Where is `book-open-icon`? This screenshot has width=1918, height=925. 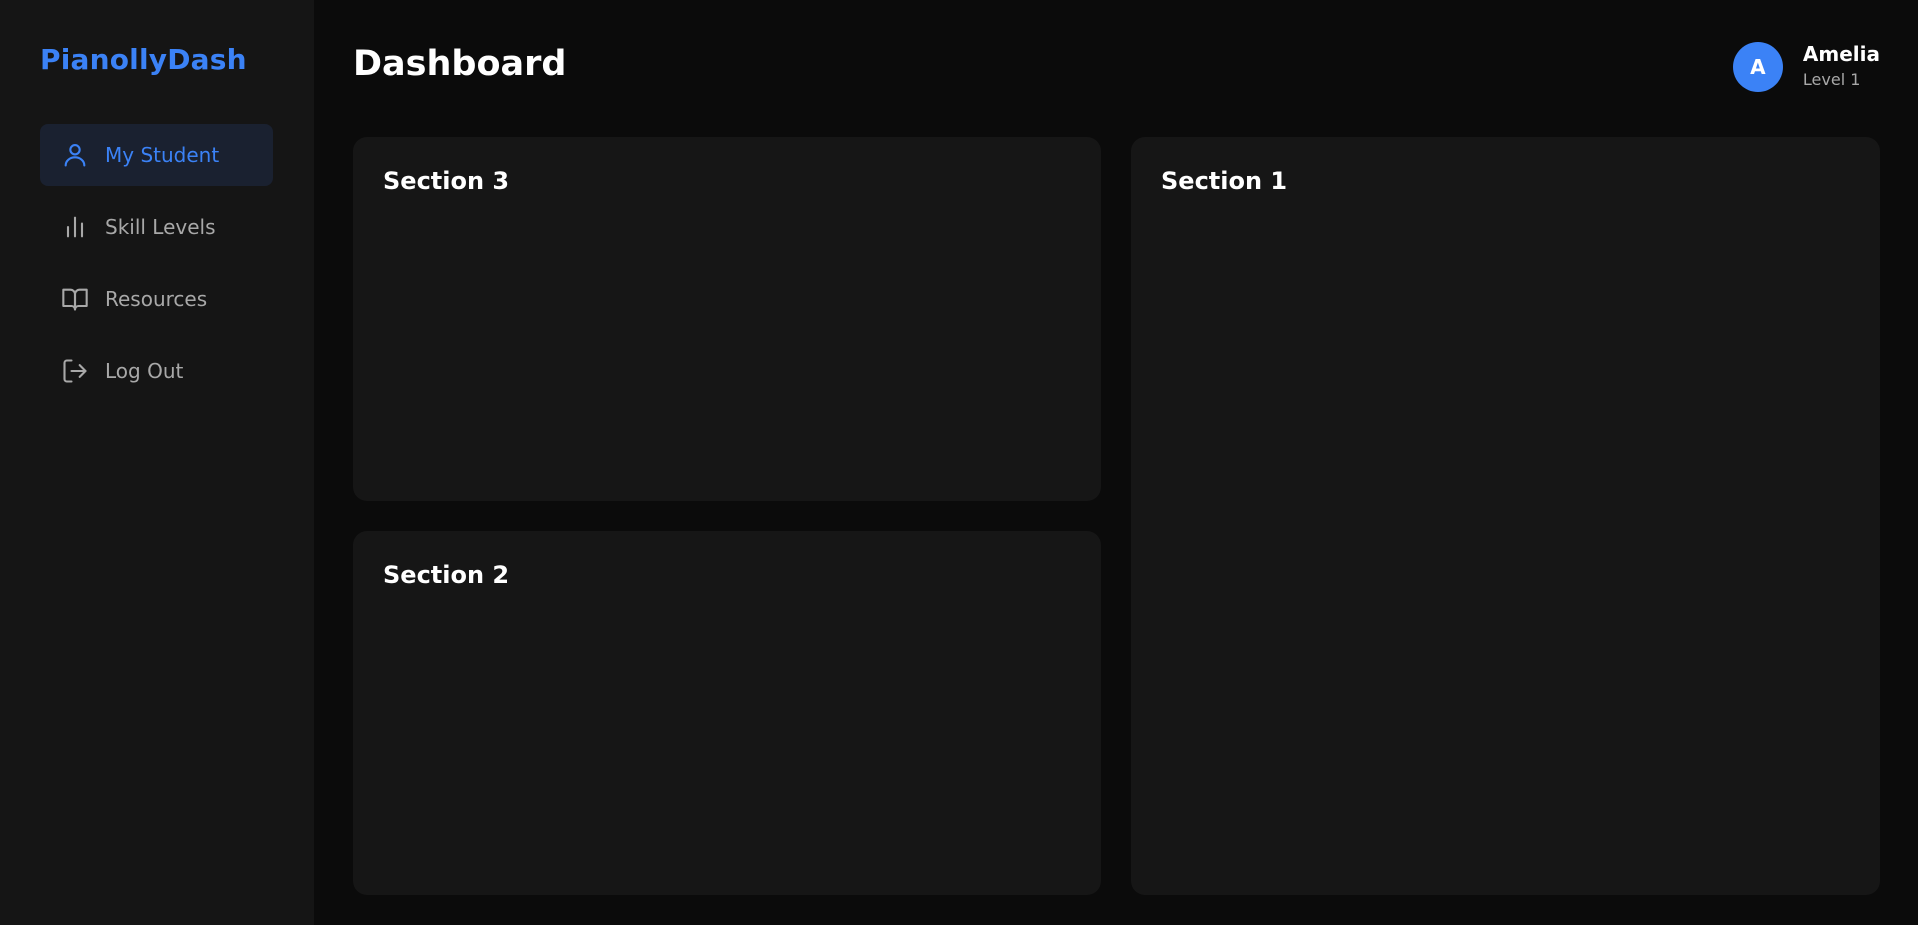
book-open-icon is located at coordinates (75, 299).